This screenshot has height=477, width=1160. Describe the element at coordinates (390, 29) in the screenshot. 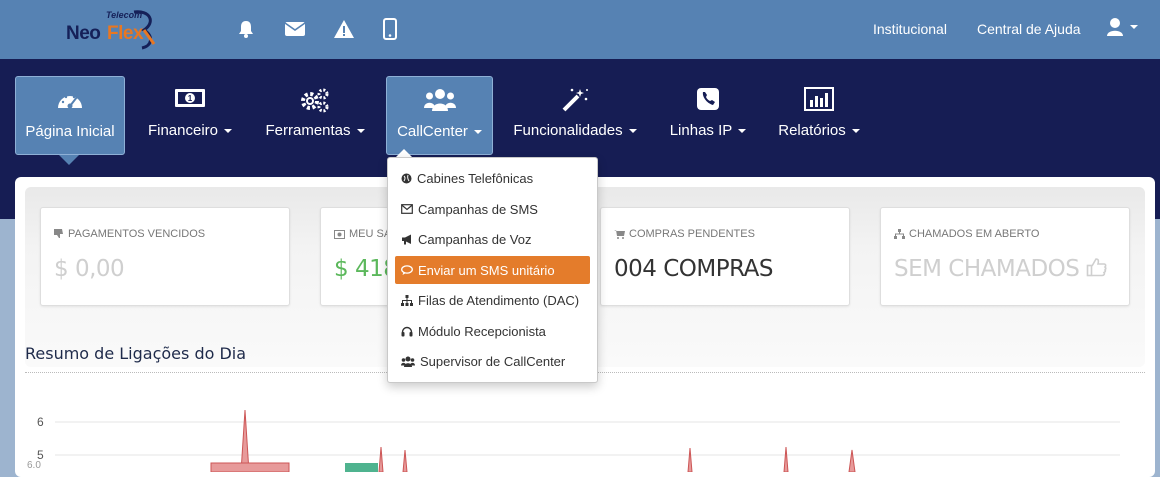

I see `mobile-icon` at that location.